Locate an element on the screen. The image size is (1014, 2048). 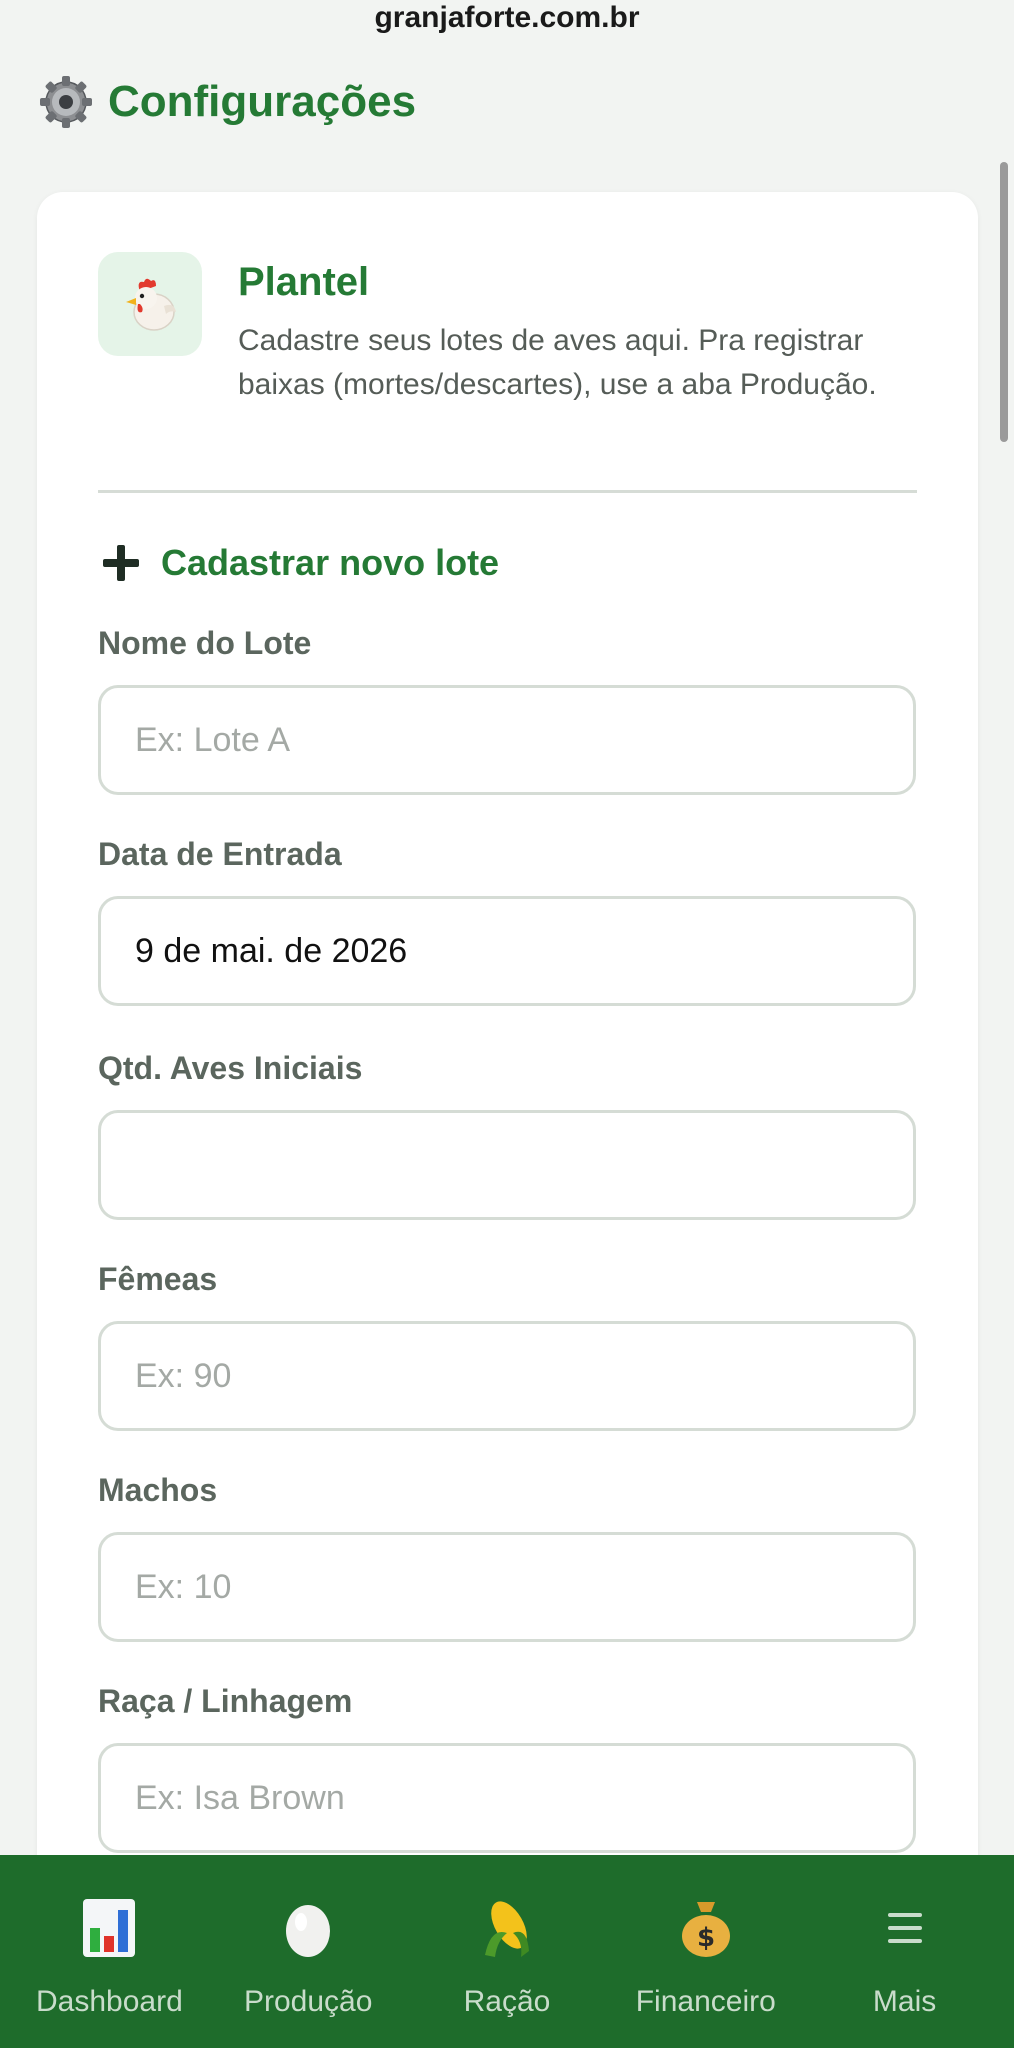
nav-item-mais: Mais is located at coordinates (905, 1951).